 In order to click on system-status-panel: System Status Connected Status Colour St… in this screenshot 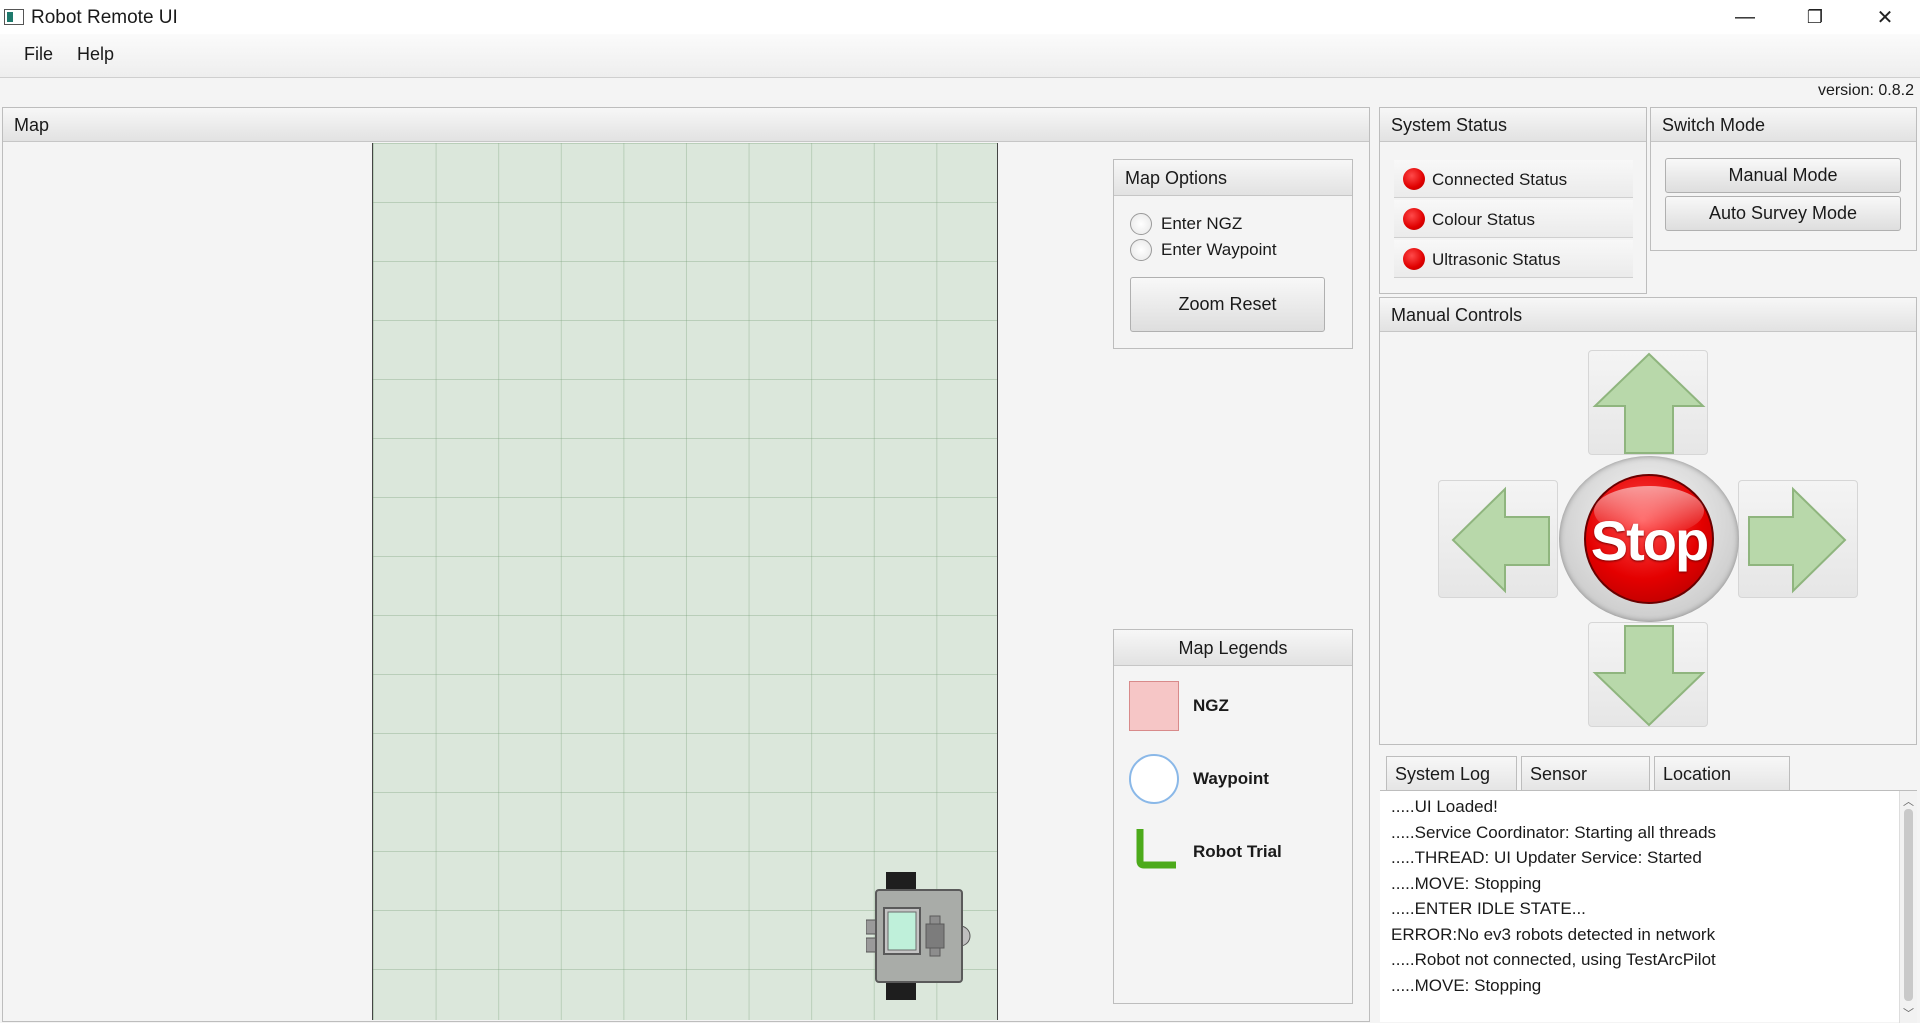, I will do `click(1513, 200)`.